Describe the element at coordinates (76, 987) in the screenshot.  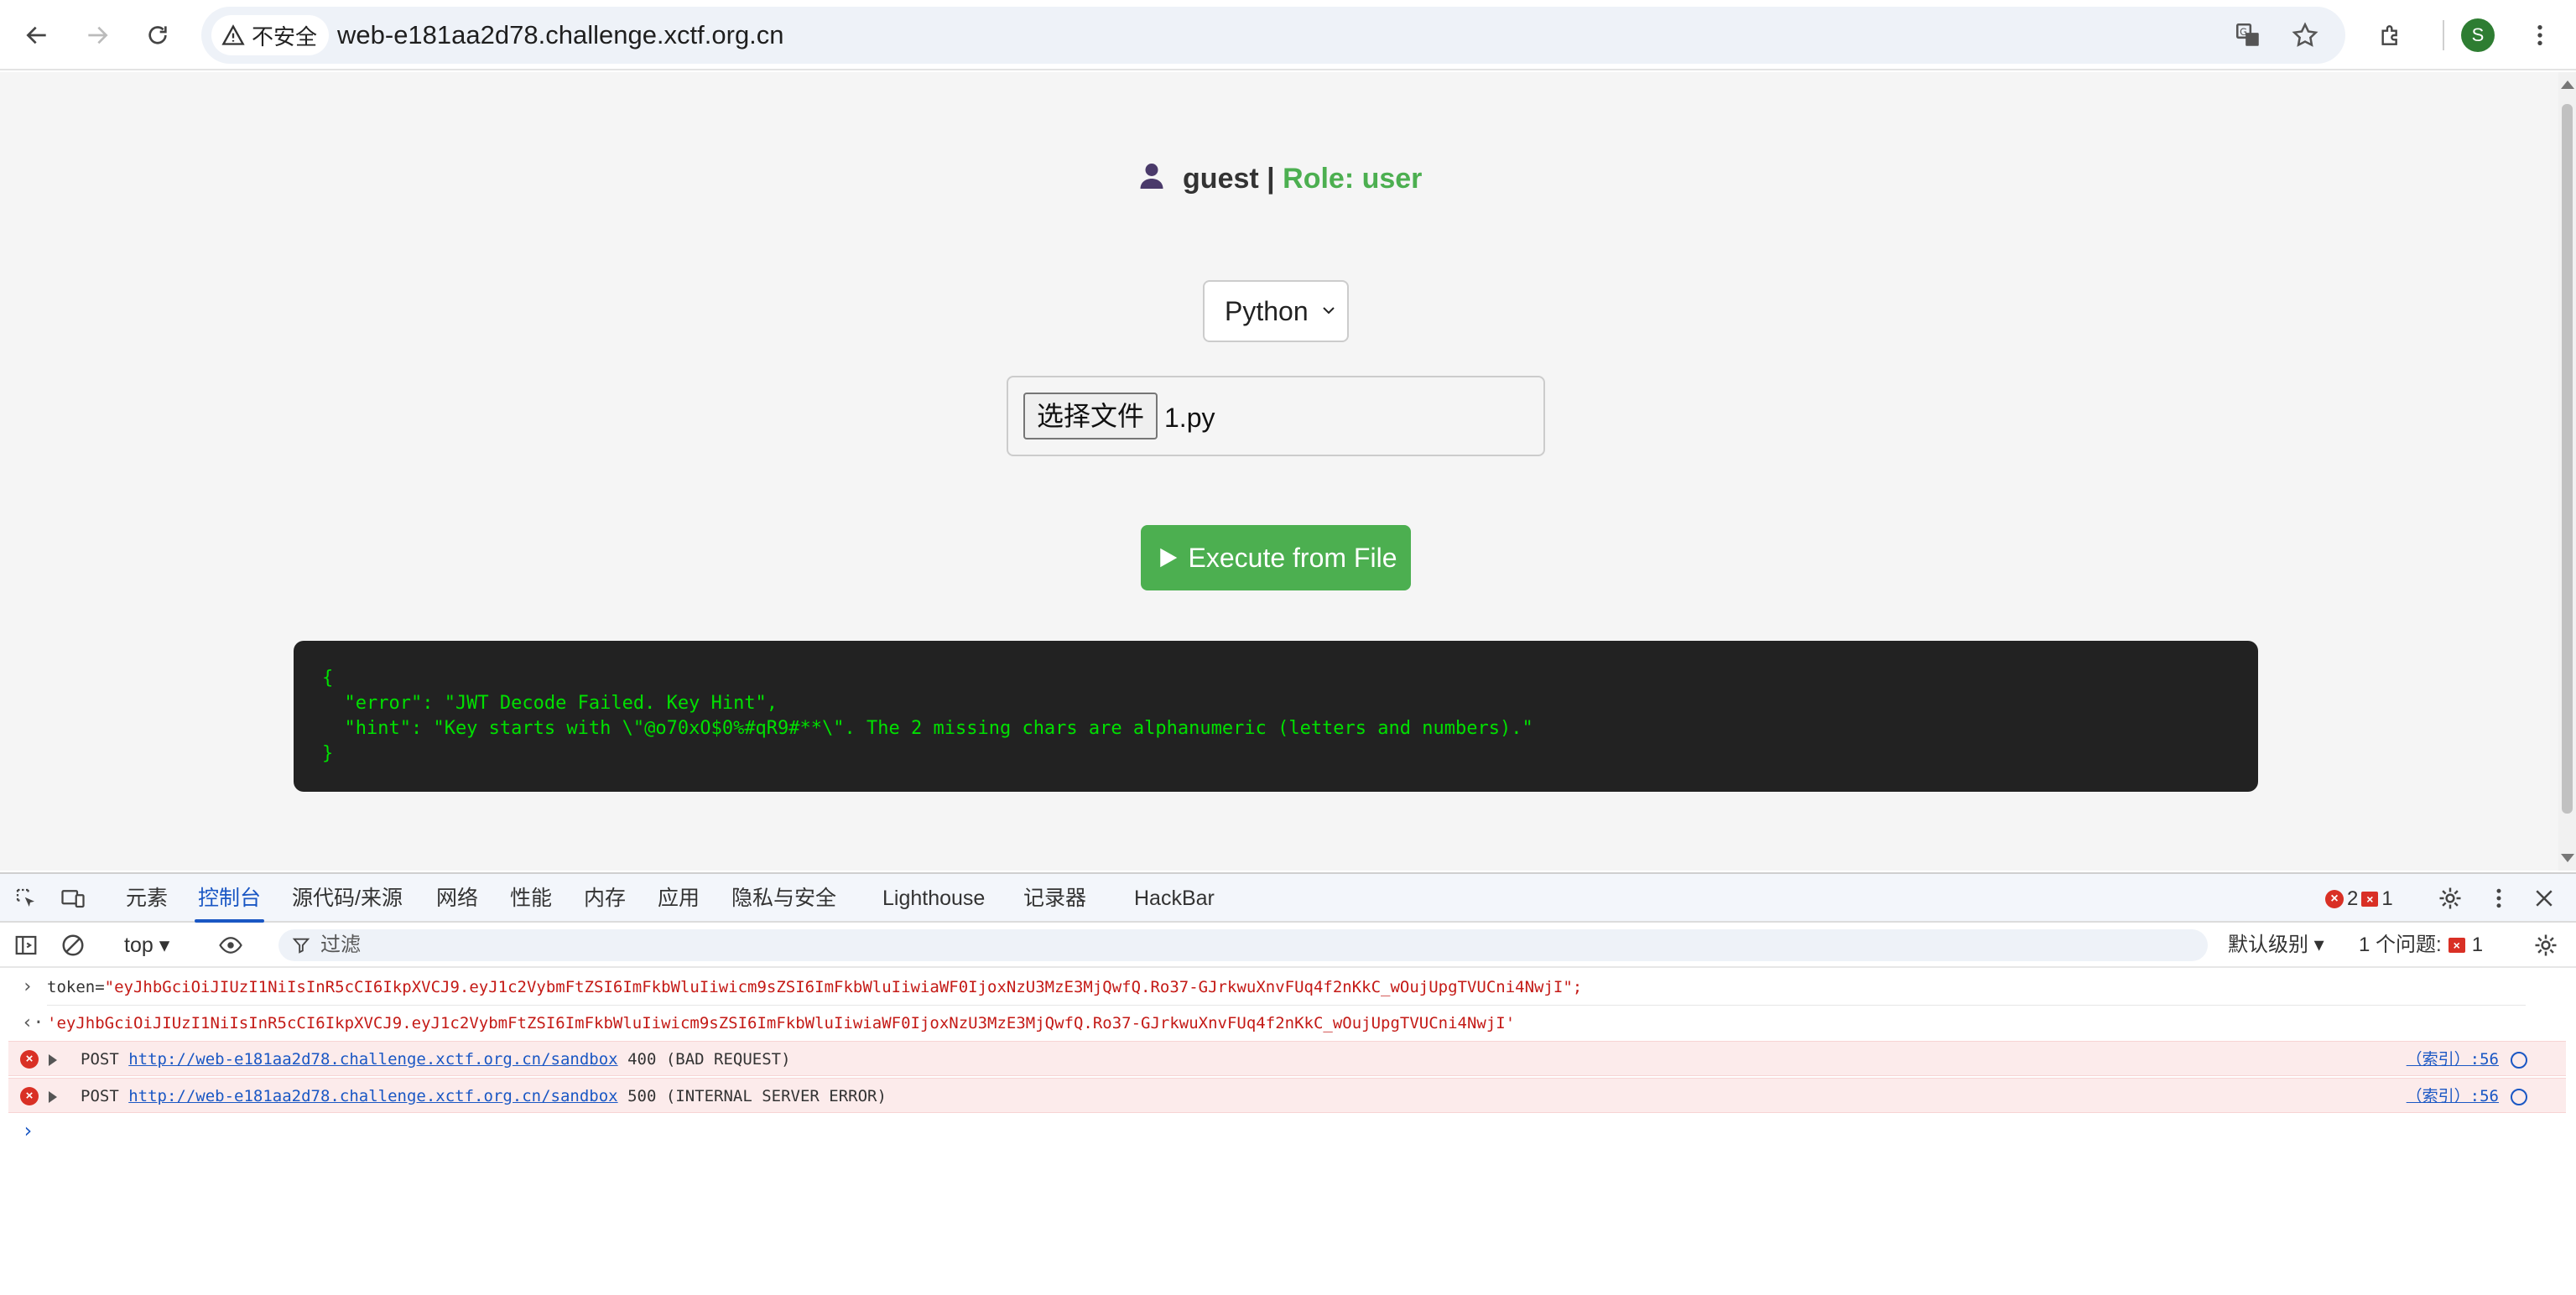
I see `console-input-prefix: token=` at that location.